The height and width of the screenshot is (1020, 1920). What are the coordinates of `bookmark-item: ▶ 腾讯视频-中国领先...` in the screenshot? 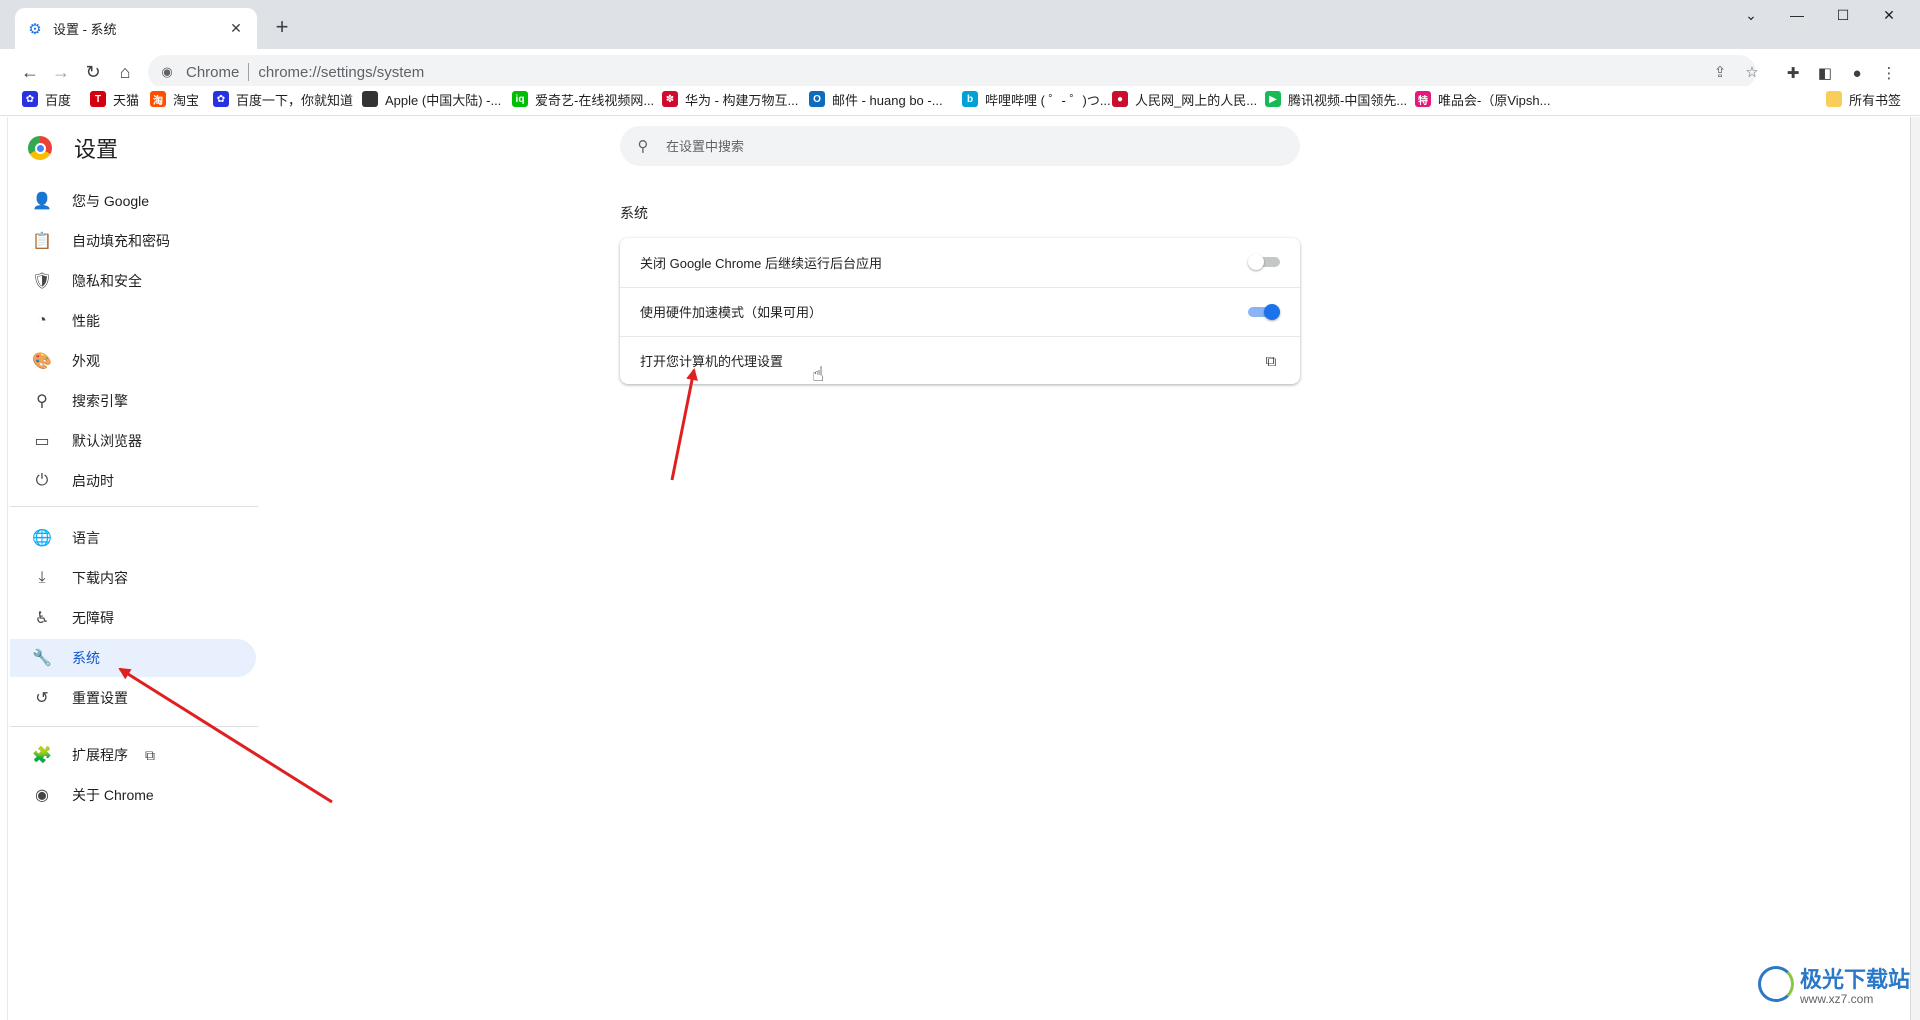 It's located at (1336, 99).